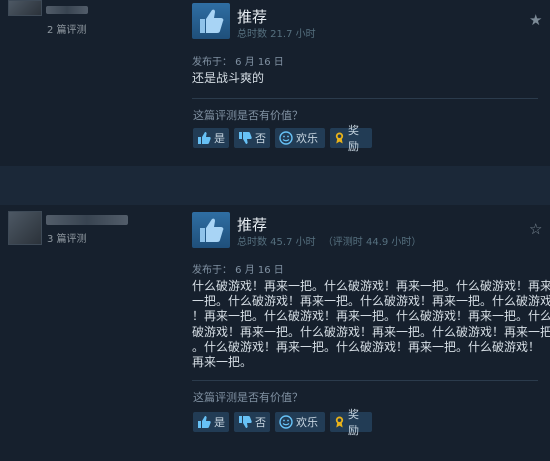  What do you see at coordinates (372, 242) in the screenshot?
I see `playtime-at-review: （评测时 44.9 小时）` at bounding box center [372, 242].